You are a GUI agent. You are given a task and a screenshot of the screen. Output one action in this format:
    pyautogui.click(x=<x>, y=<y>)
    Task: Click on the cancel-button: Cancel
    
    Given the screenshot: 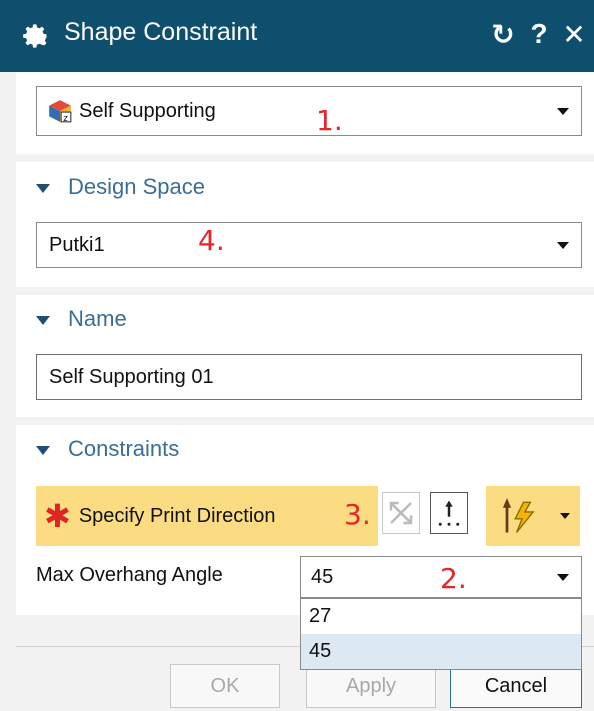 What is the action you would take?
    pyautogui.click(x=516, y=686)
    